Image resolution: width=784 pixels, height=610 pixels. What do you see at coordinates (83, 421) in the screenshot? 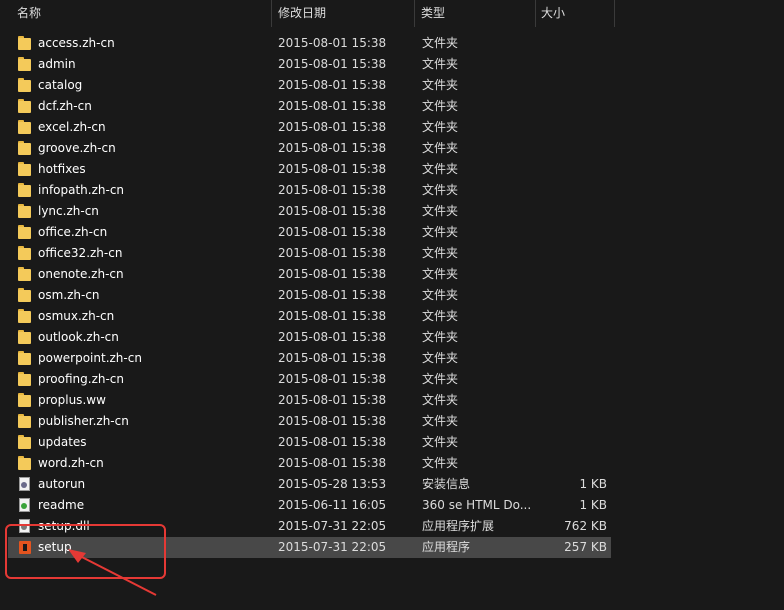
I see `file-name: publisher.zh-cn` at bounding box center [83, 421].